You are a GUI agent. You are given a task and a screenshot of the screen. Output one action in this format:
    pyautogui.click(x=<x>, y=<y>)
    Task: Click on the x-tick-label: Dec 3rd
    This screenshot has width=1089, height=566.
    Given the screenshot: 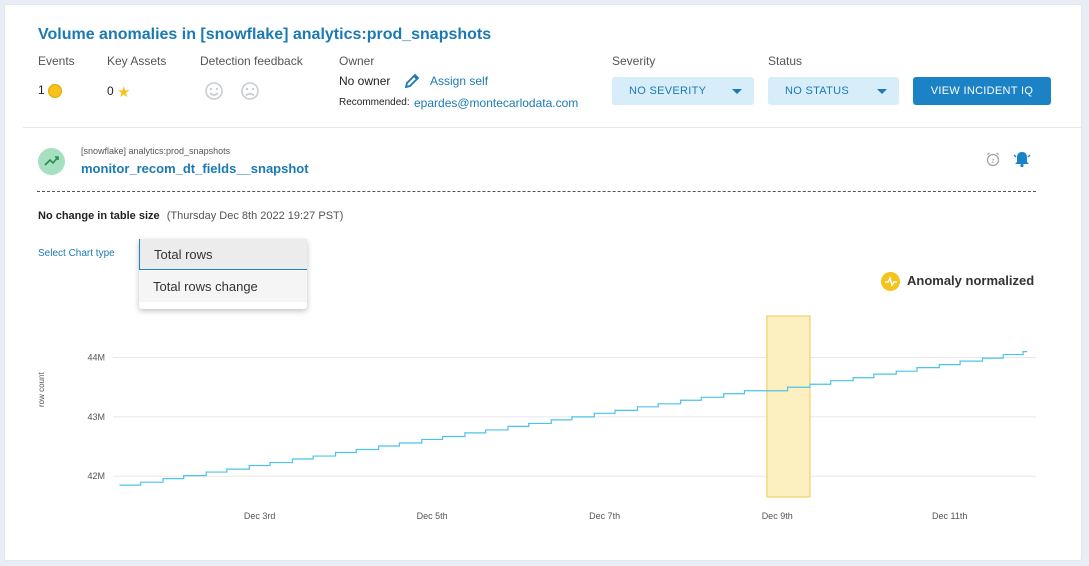 What is the action you would take?
    pyautogui.click(x=260, y=516)
    